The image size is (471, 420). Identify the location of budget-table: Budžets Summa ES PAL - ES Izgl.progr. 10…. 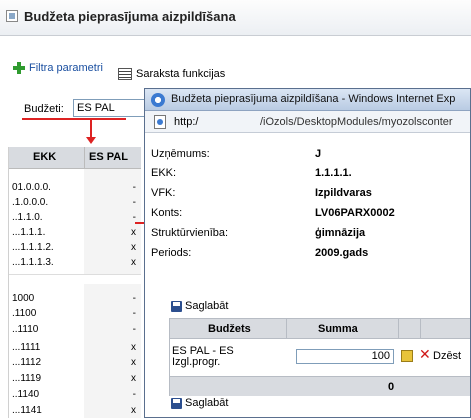
(319, 357).